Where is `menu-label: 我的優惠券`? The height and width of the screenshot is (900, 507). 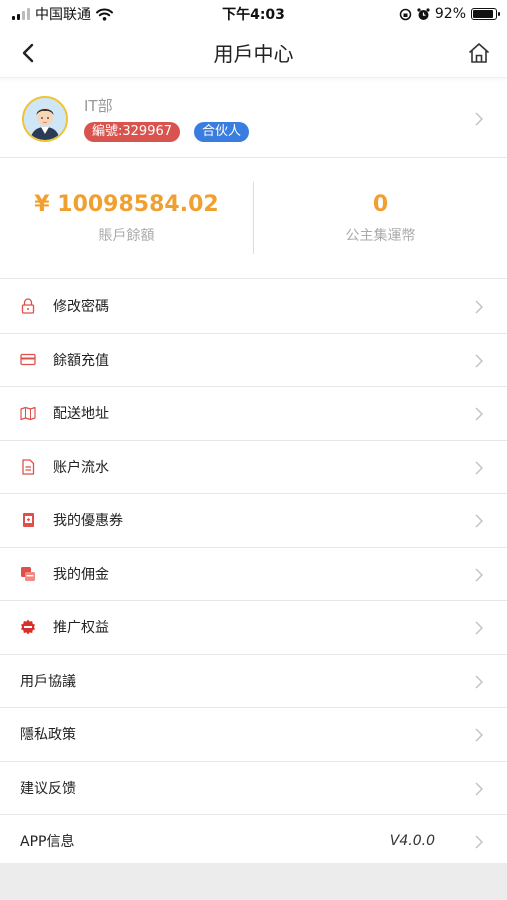 menu-label: 我的優惠券 is located at coordinates (88, 521).